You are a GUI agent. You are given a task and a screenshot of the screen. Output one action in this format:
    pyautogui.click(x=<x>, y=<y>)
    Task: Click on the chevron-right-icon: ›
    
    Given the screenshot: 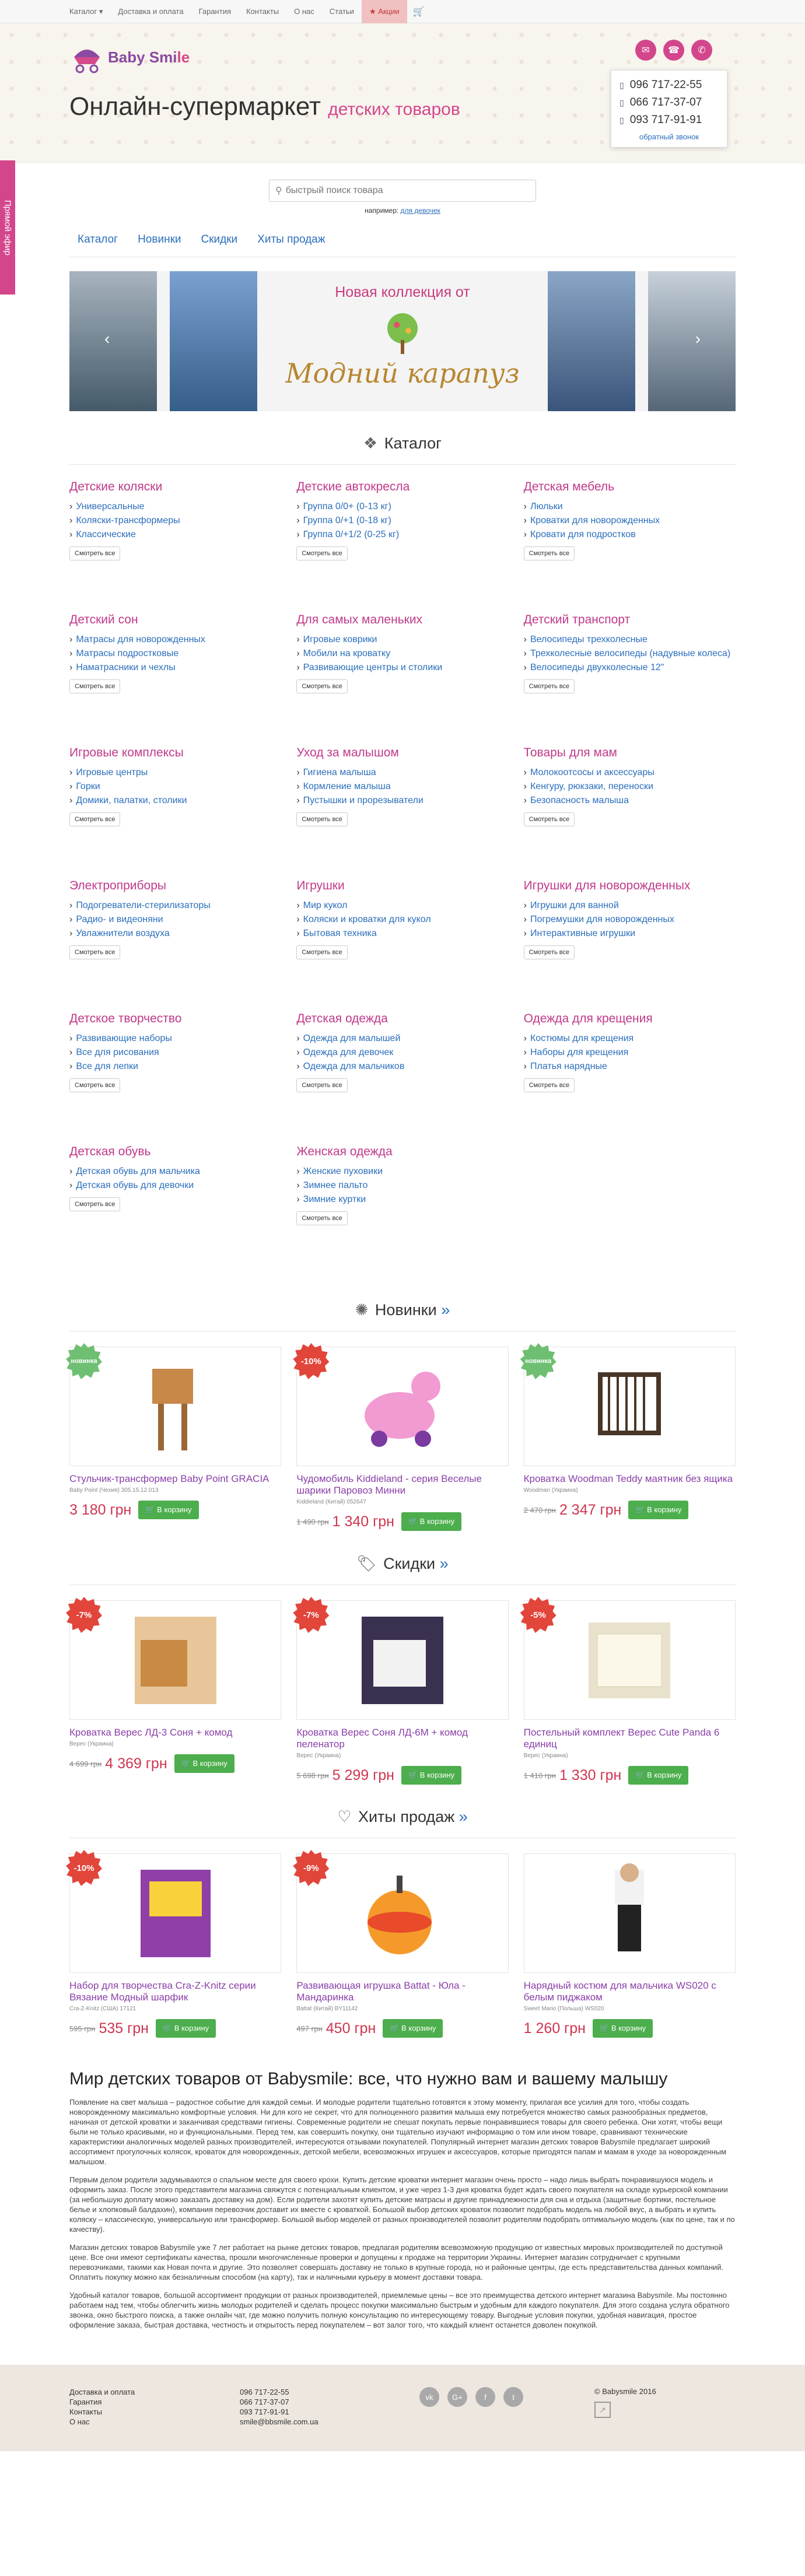 What is the action you would take?
    pyautogui.click(x=698, y=339)
    